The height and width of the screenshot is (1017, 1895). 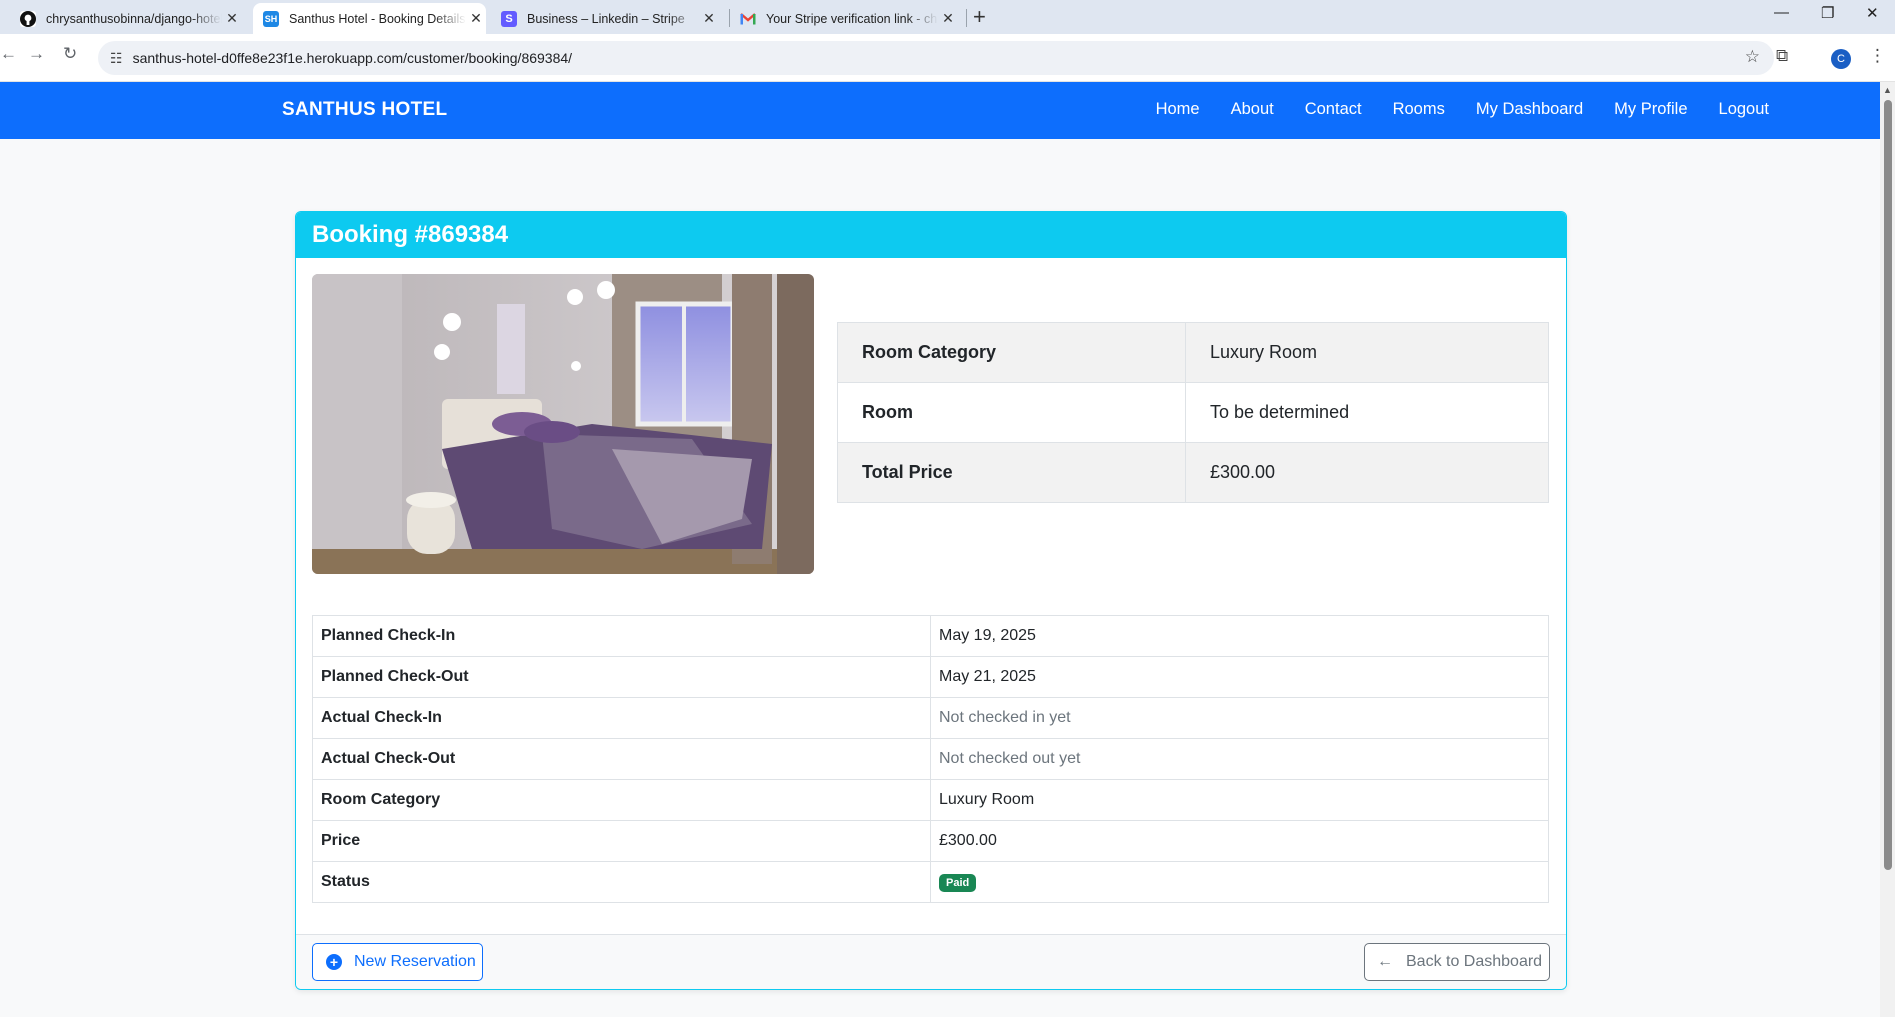 I want to click on forward-arrow-icon: →, so click(x=36, y=54).